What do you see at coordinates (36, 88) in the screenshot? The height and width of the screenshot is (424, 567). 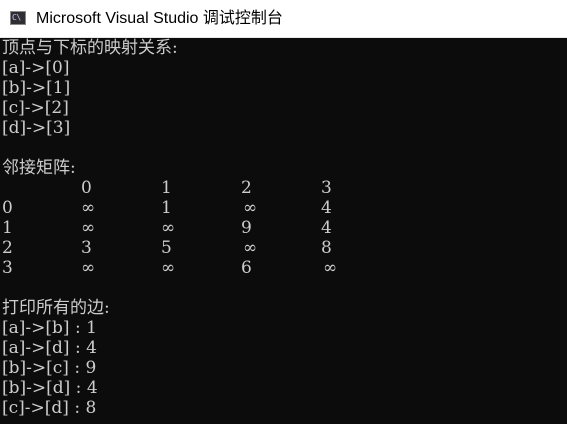 I see `mapping-line: [b]->[1]` at bounding box center [36, 88].